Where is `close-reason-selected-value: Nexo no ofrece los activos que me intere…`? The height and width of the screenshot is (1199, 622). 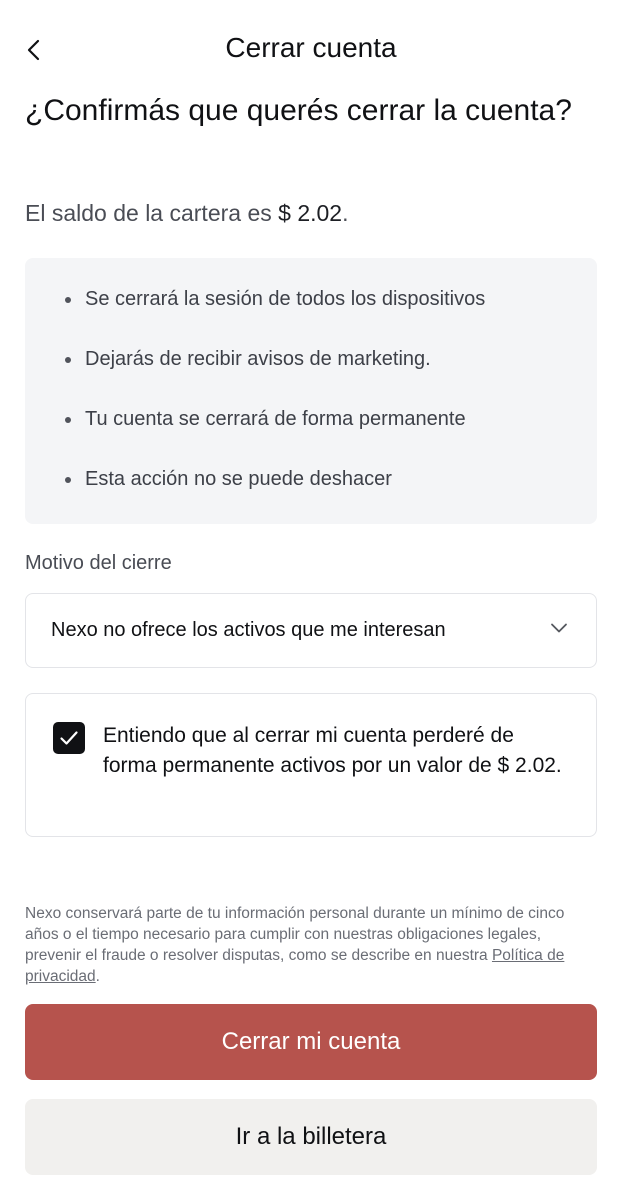 close-reason-selected-value: Nexo no ofrece los activos que me intere… is located at coordinates (248, 630).